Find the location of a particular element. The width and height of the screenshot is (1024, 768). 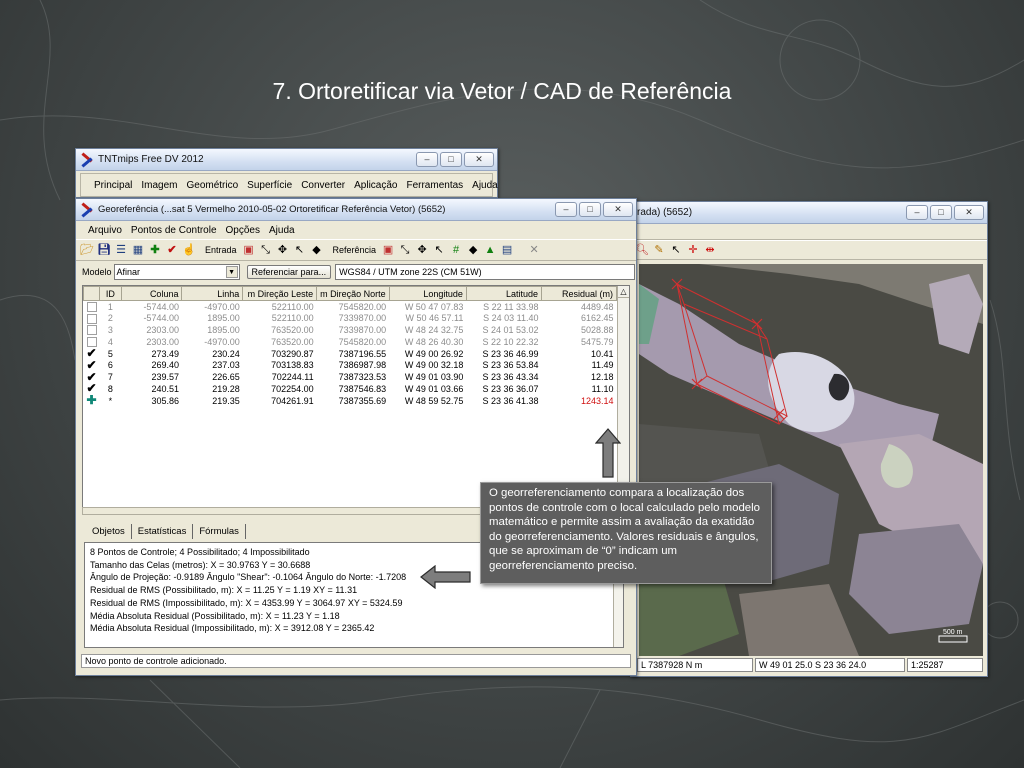

menu-ajuda-georef: Ajuda is located at coordinates (282, 230).